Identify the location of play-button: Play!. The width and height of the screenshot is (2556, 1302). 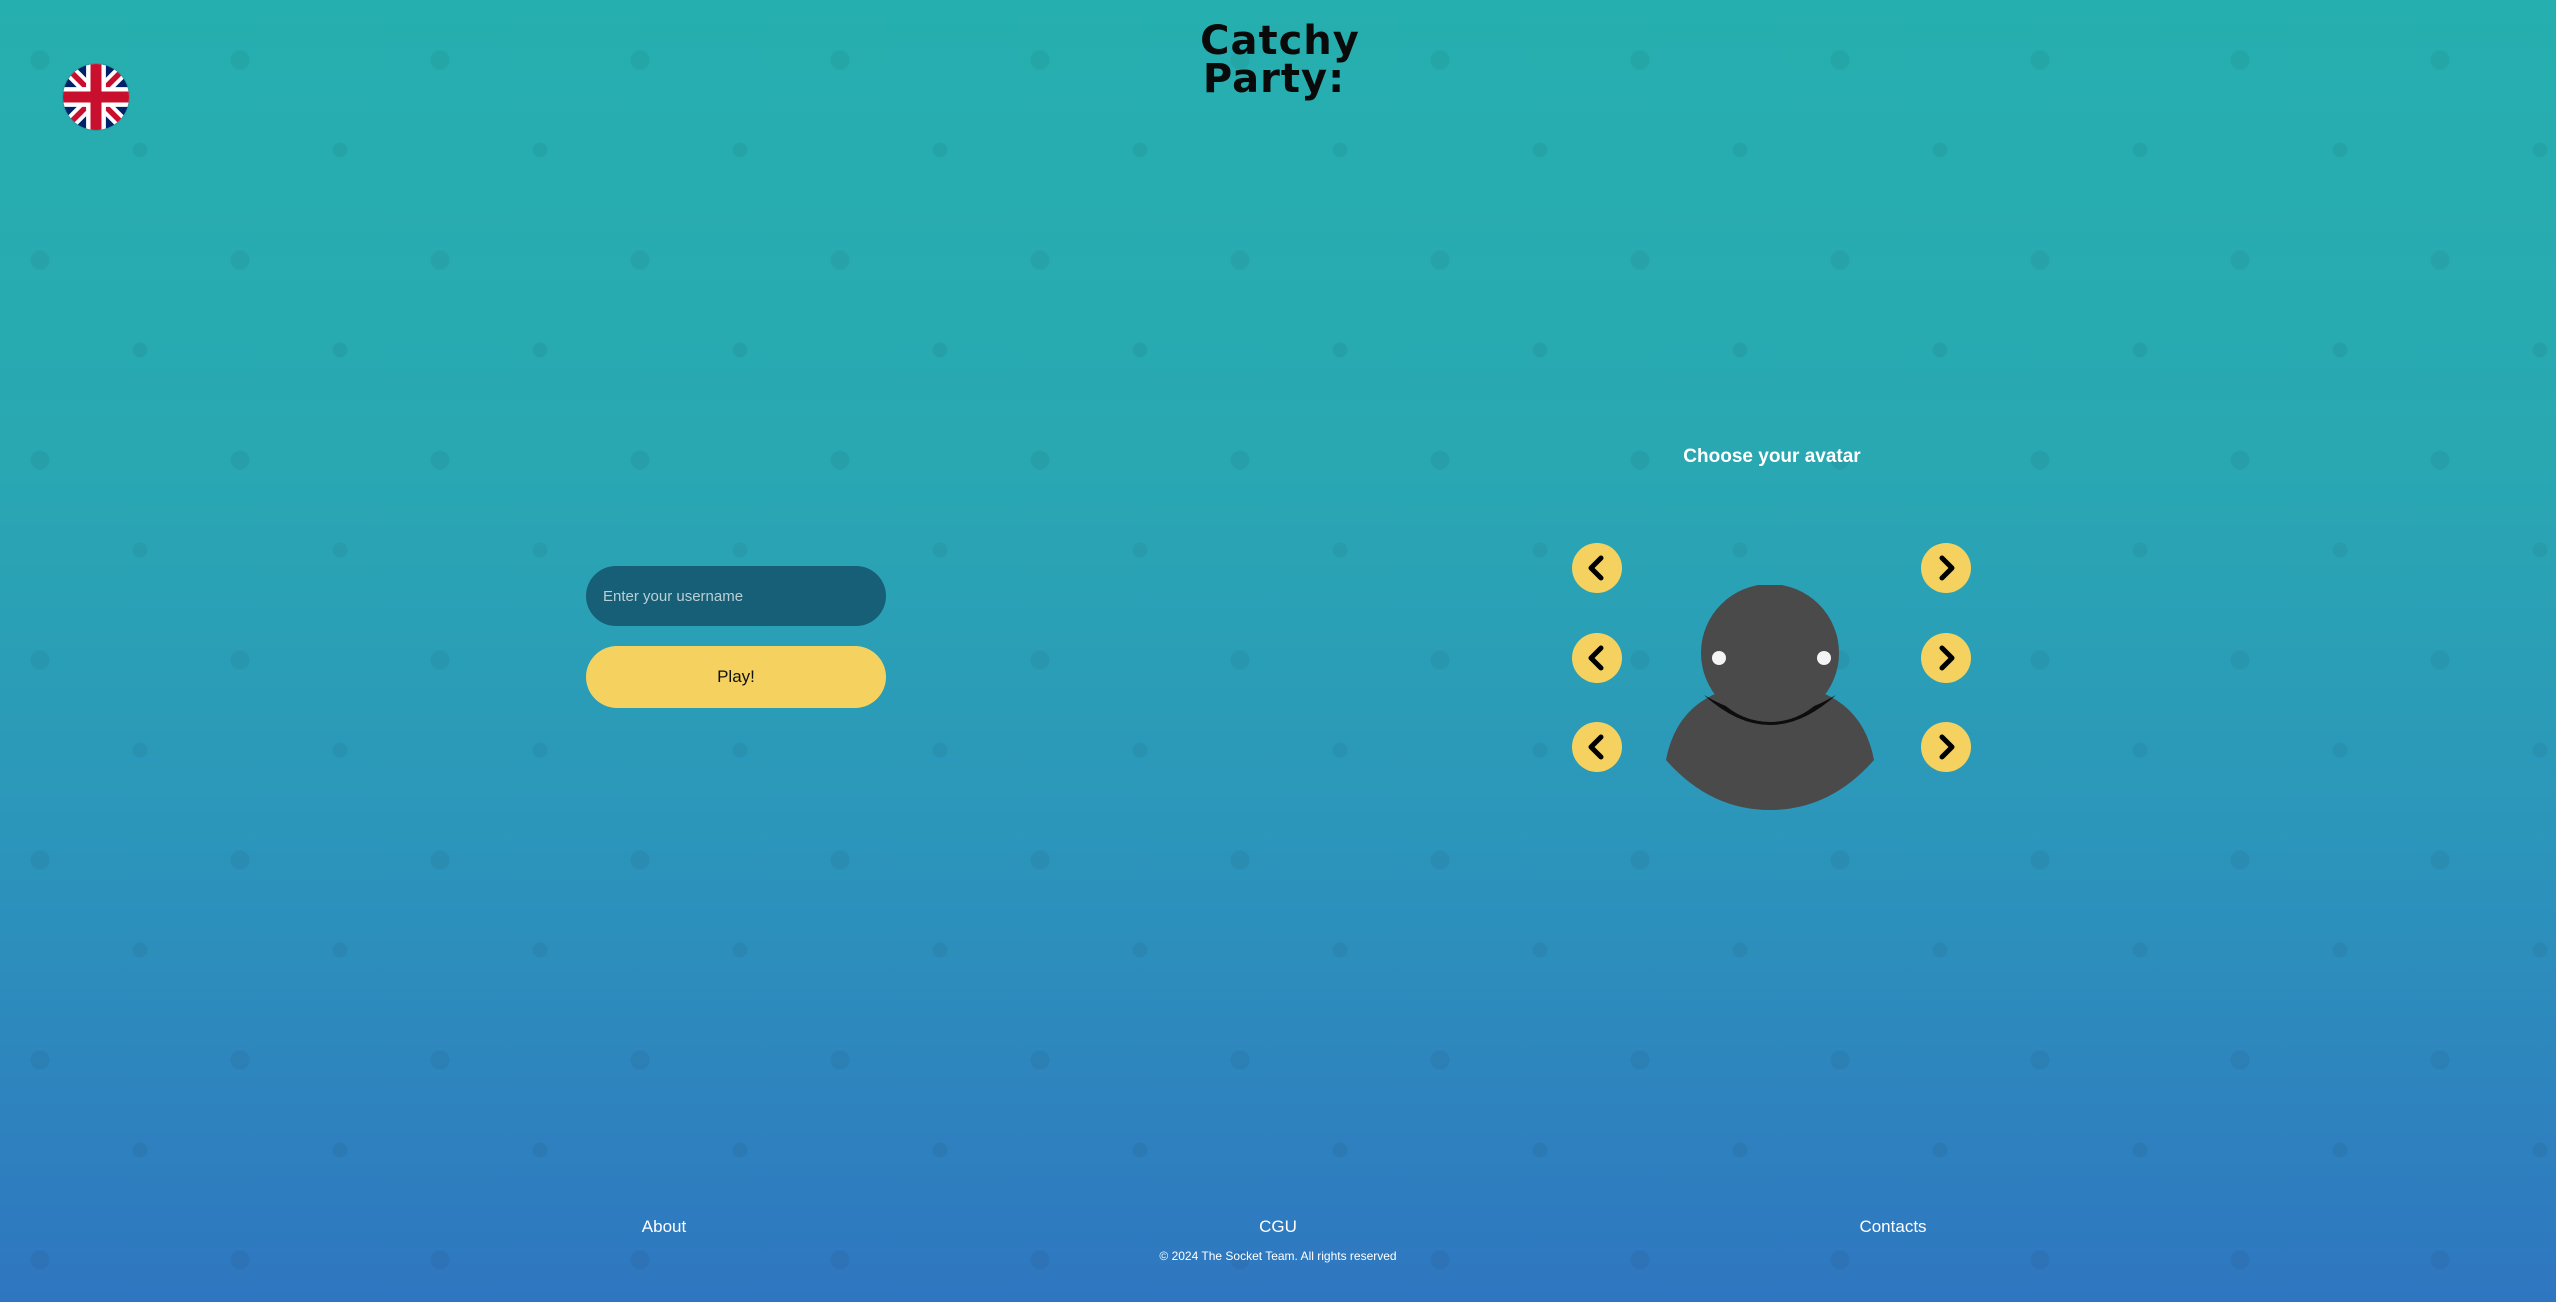
(736, 677).